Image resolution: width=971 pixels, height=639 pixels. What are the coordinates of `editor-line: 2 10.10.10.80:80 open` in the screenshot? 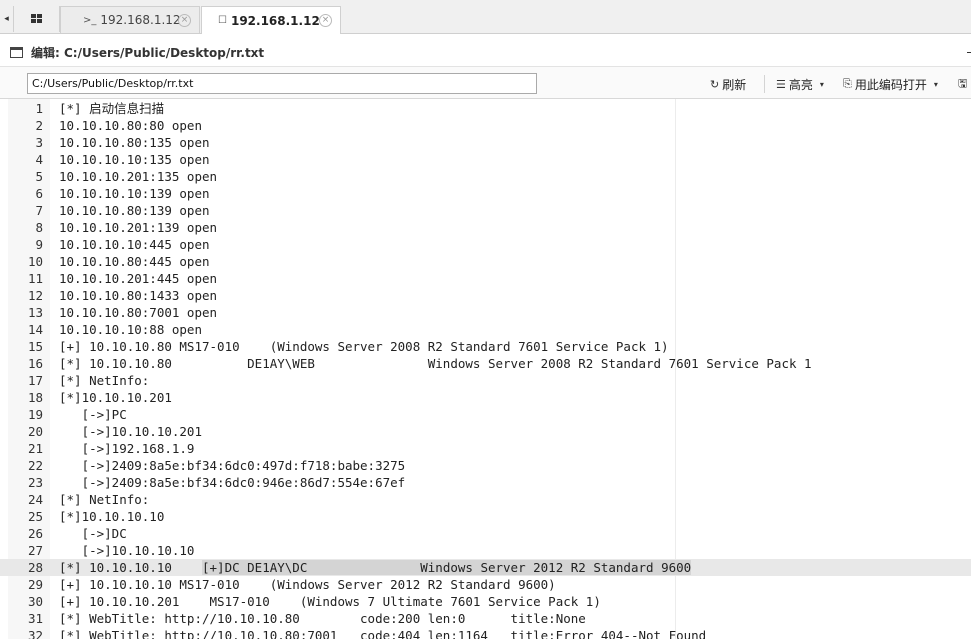 It's located at (485, 125).